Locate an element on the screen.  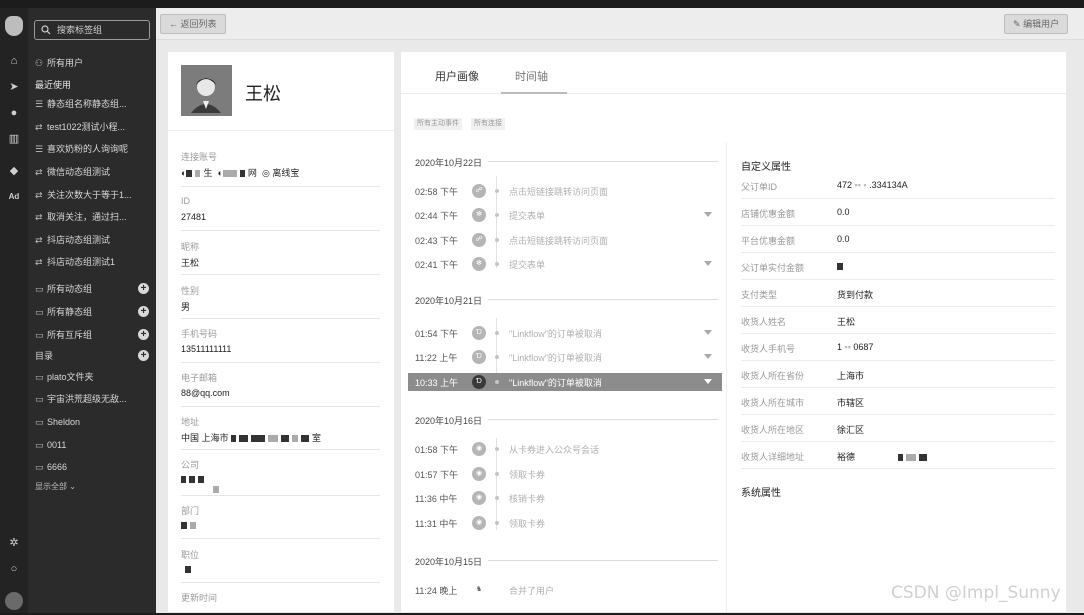
address-label: 地址 is located at coordinates (190, 422).